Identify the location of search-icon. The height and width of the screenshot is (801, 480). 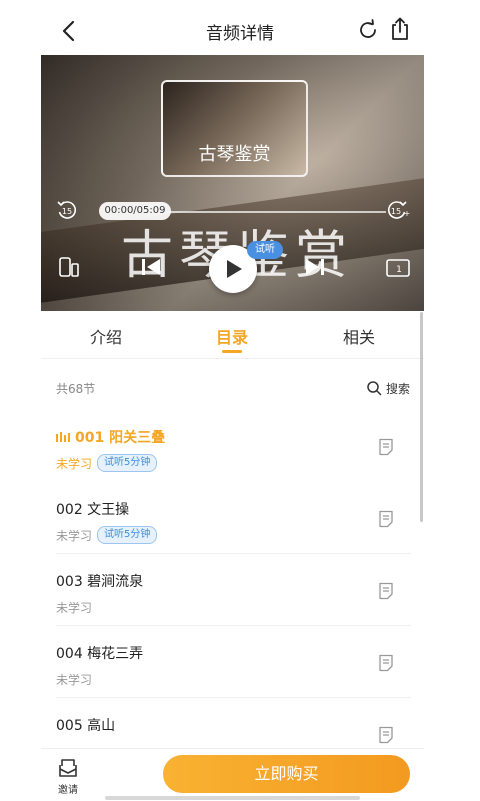
(374, 388).